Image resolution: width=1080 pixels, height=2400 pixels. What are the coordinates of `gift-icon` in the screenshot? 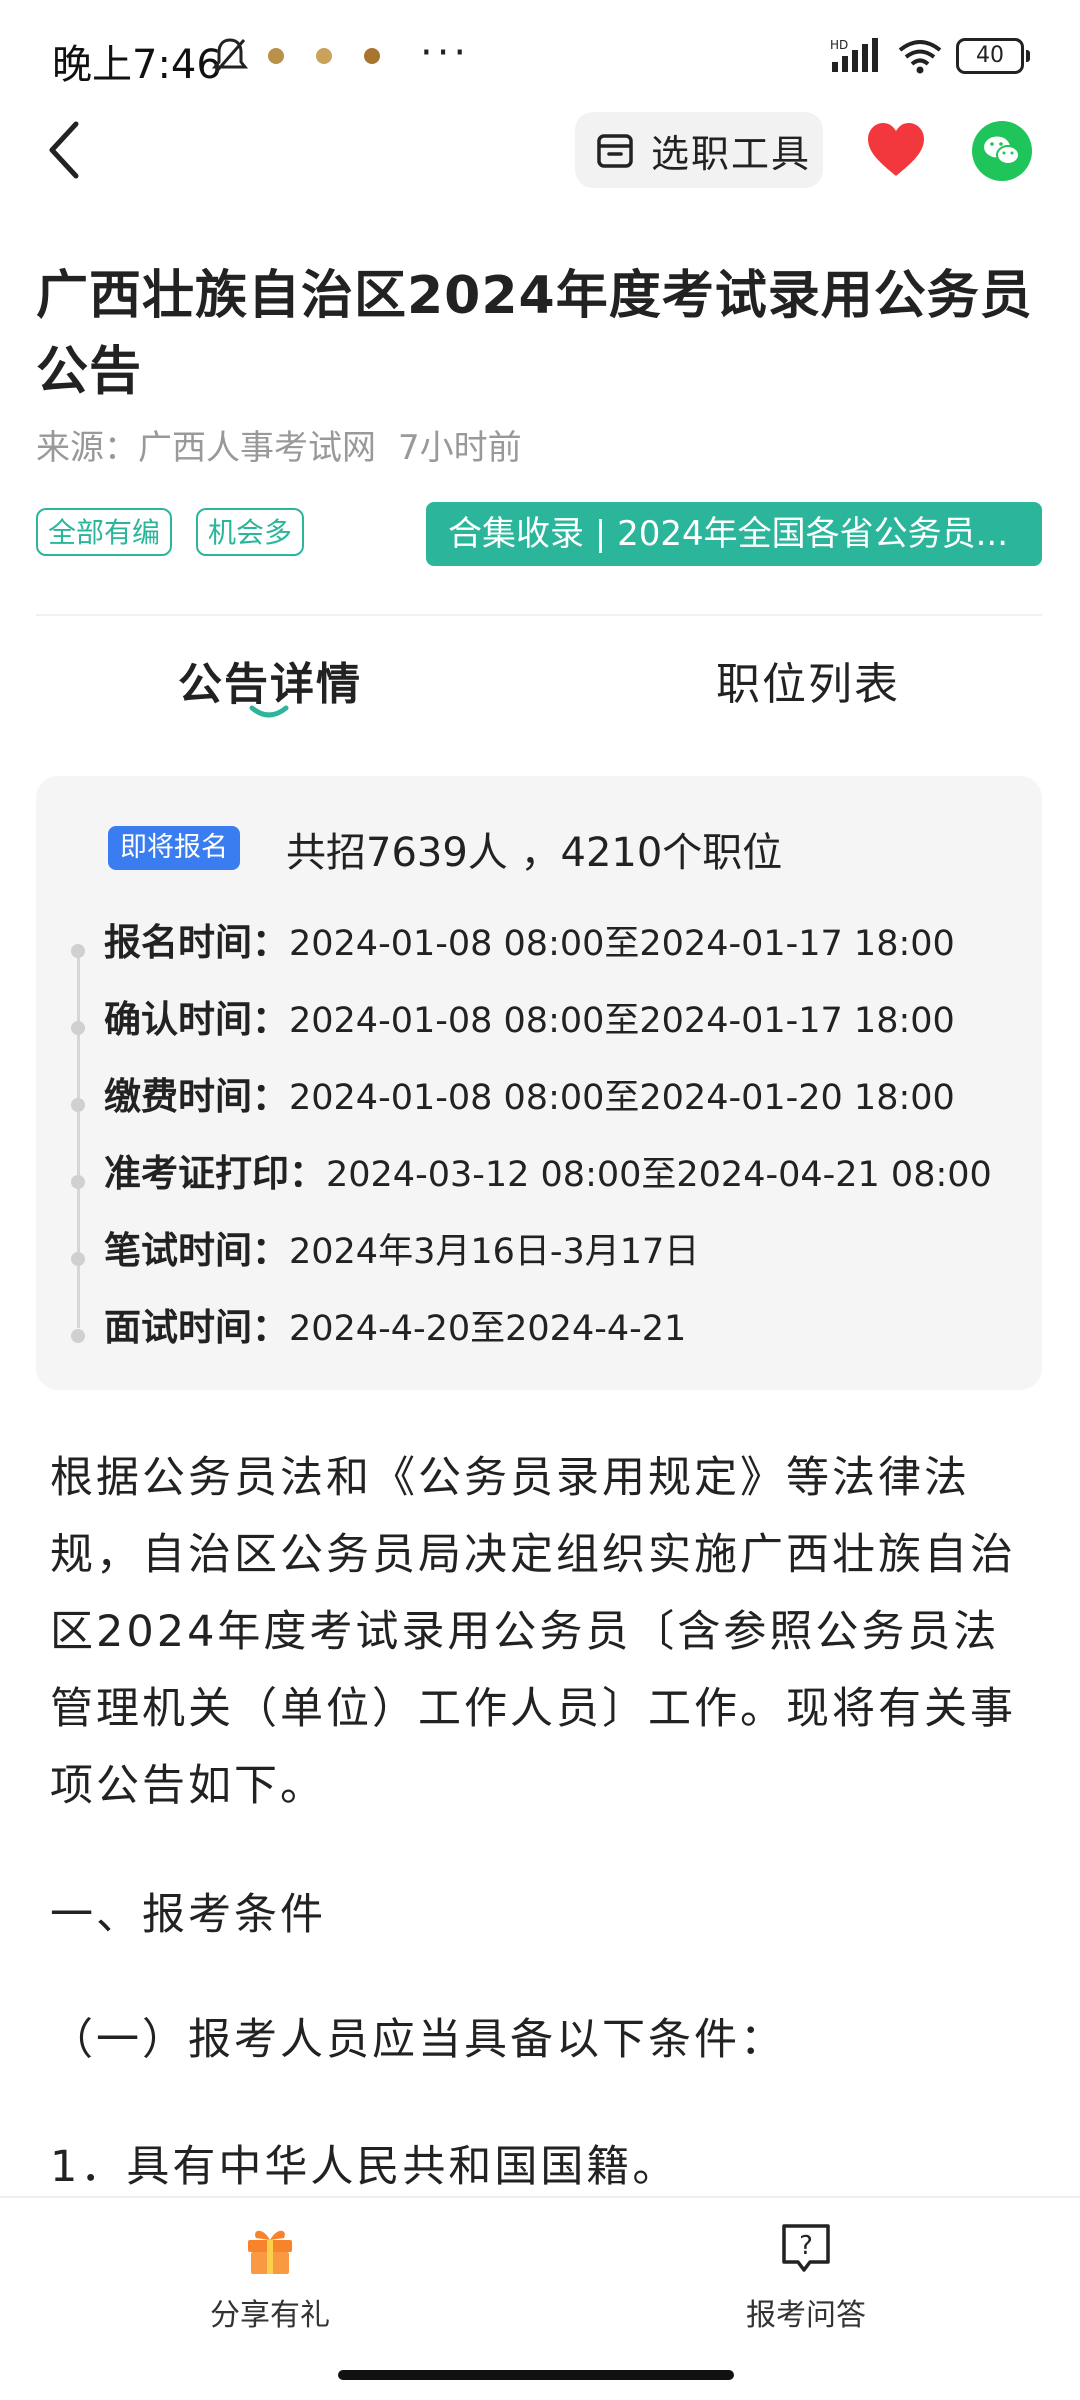 It's located at (270, 2252).